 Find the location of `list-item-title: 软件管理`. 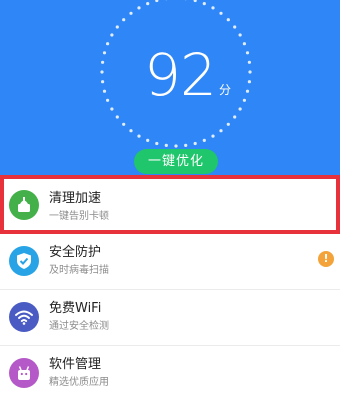

list-item-title: 软件管理 is located at coordinates (75, 364).